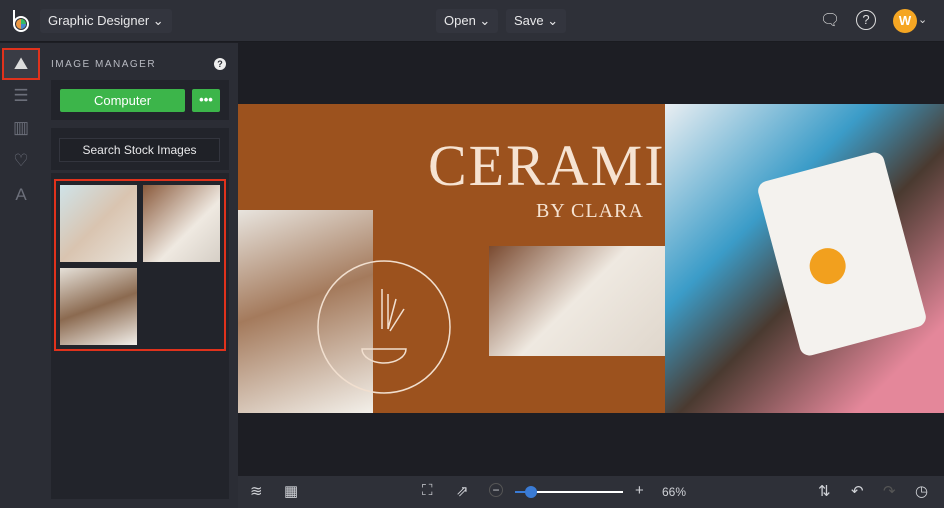 This screenshot has height=508, width=944. I want to click on upload-box: Computer •••, so click(140, 100).